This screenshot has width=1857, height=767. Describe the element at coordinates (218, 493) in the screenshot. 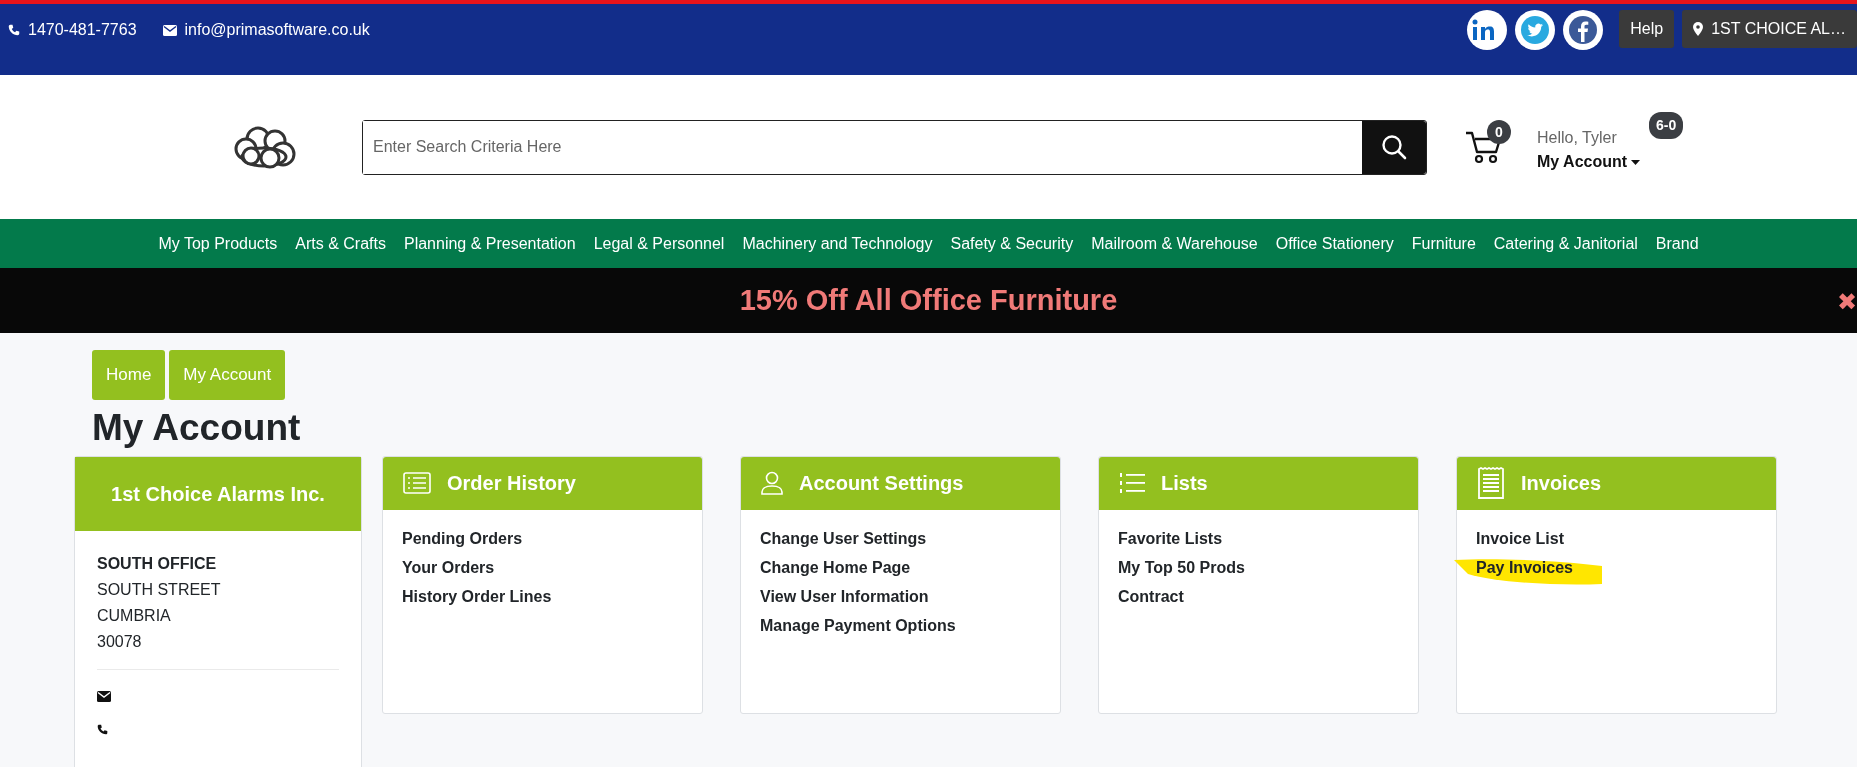

I see `card-title: 1st Choice Alarms Inc.` at that location.